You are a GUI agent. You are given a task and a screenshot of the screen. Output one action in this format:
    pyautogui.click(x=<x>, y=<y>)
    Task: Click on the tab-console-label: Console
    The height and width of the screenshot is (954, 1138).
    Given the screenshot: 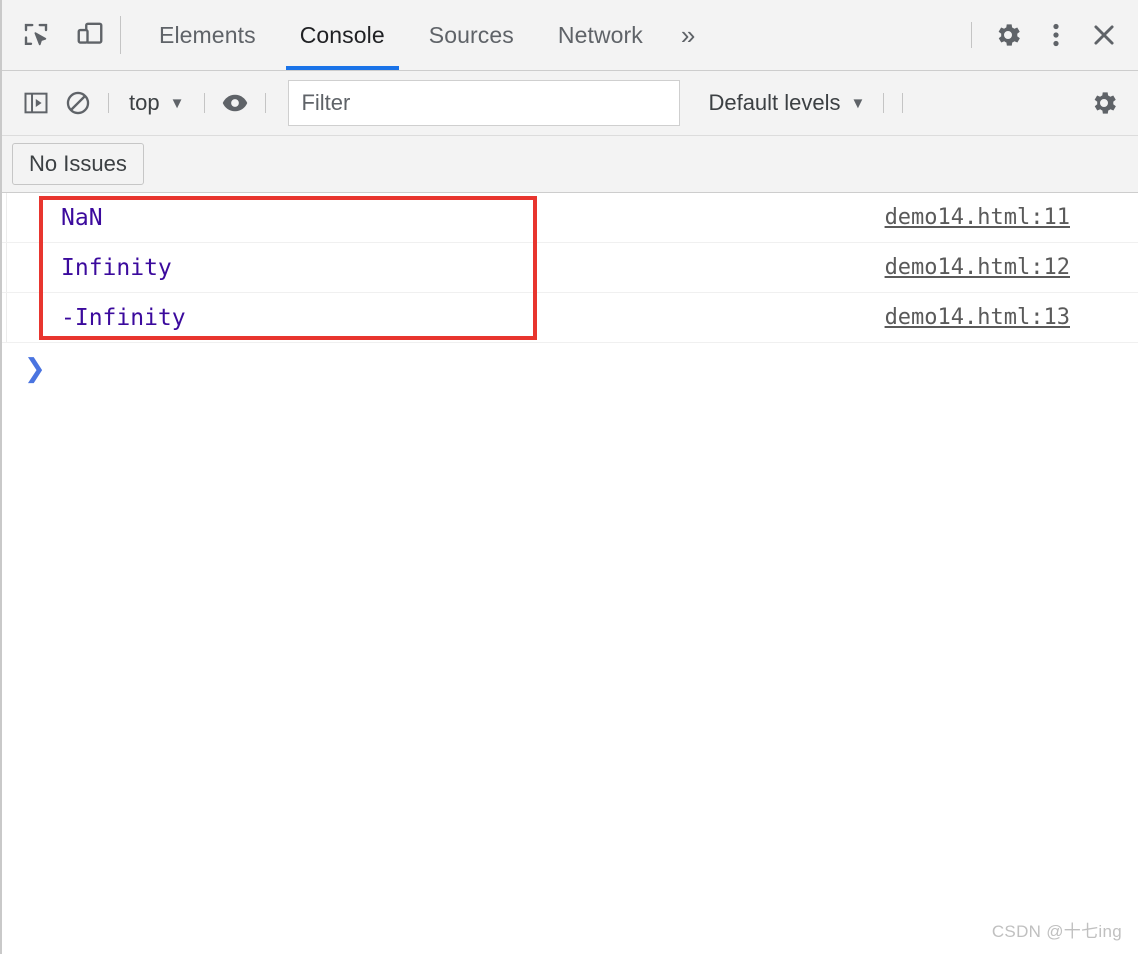 What is the action you would take?
    pyautogui.click(x=342, y=34)
    